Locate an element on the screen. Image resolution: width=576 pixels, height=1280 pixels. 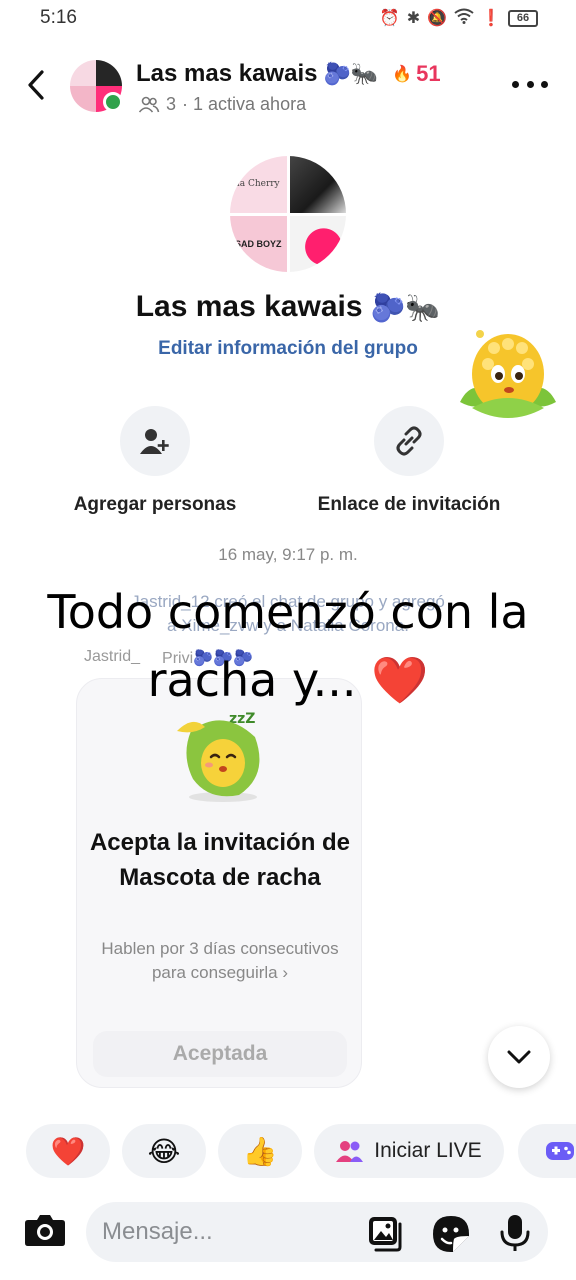
streak-badge: 🔥 51 is located at coordinates (416, 74).